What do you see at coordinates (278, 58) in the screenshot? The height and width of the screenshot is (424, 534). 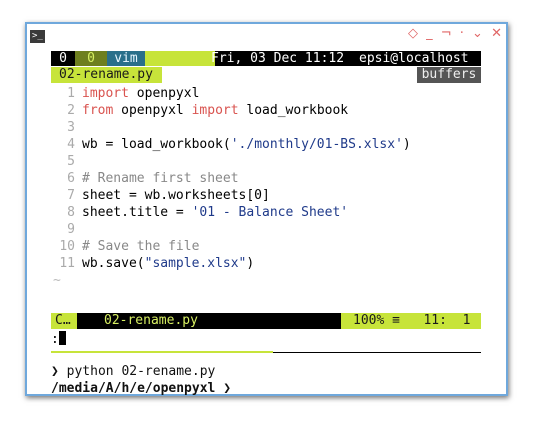 I see `tabline-datetime: Fri, 03 Dec 11:12` at bounding box center [278, 58].